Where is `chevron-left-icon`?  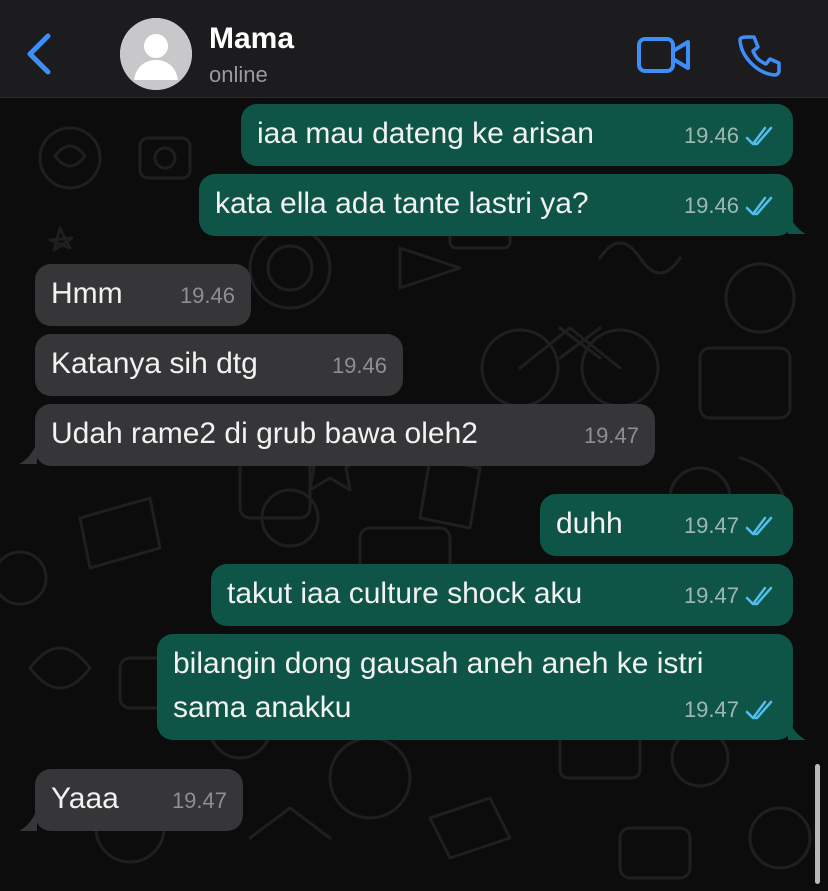 chevron-left-icon is located at coordinates (39, 54).